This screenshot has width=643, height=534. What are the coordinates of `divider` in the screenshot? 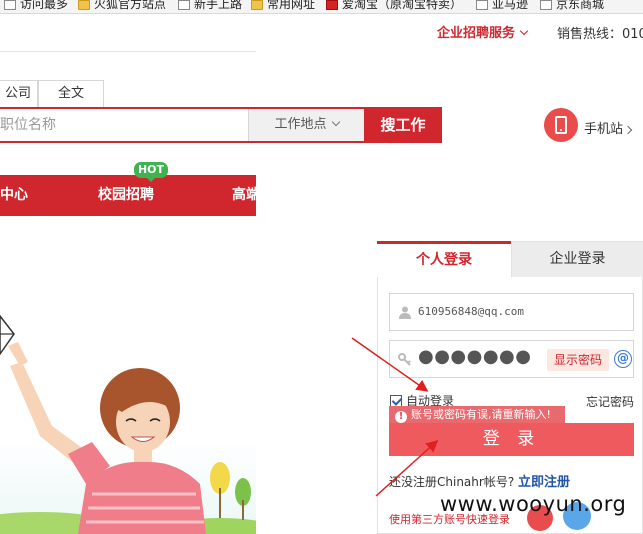 It's located at (128, 51).